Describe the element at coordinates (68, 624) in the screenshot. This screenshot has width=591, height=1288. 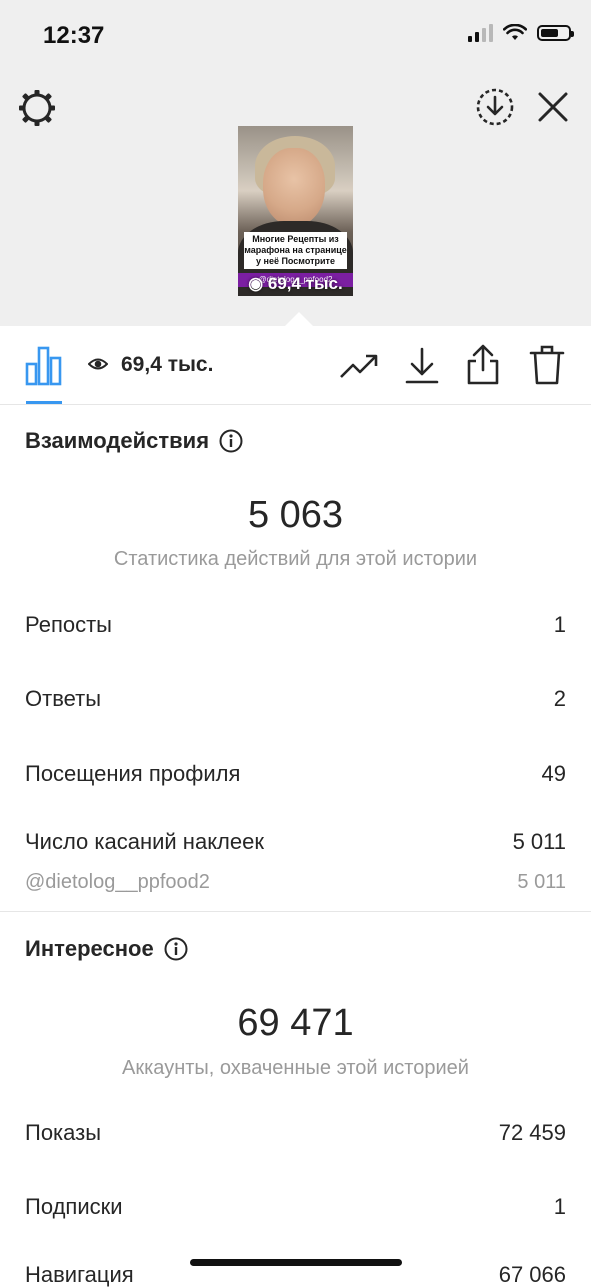
I see `stat-label: Репосты` at that location.